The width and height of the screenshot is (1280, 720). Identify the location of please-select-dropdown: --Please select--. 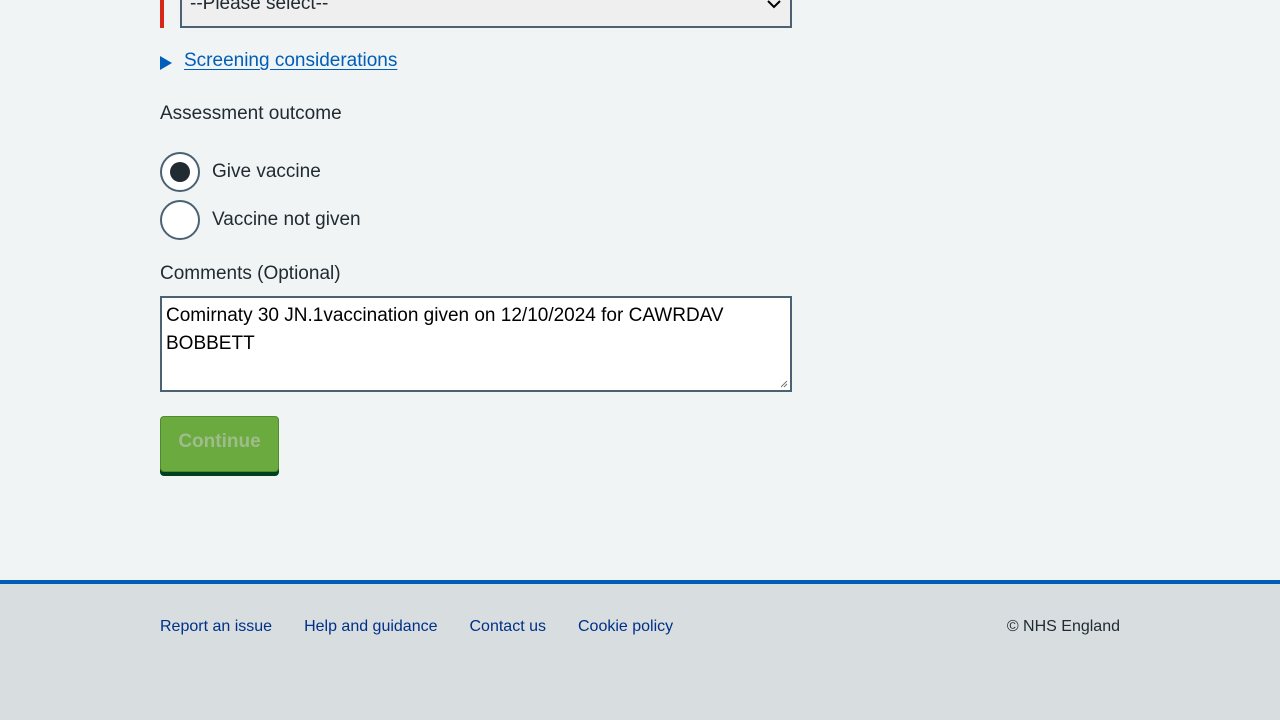
(486, 14).